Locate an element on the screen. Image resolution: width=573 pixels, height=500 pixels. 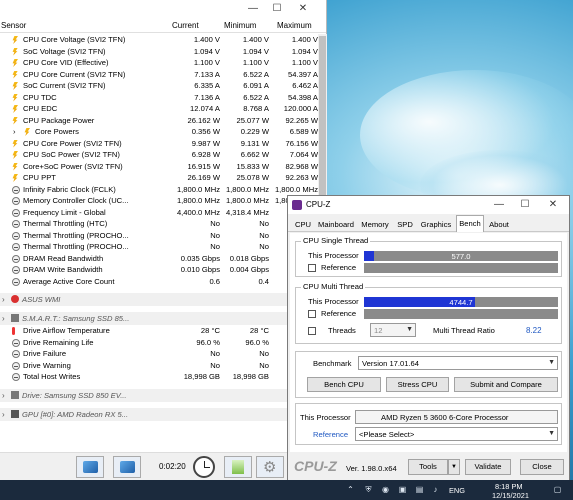
sensor-row: Drive Warning No No is located at coordinates (159, 366).